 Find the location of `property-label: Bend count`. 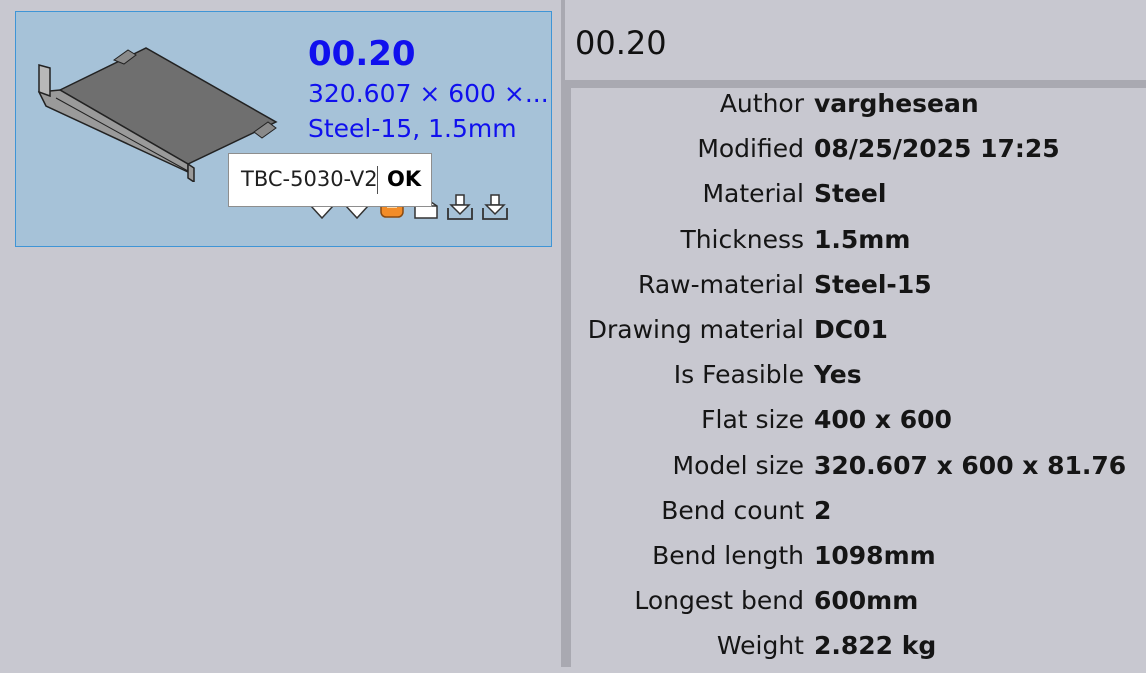

property-label: Bend count is located at coordinates (732, 510).